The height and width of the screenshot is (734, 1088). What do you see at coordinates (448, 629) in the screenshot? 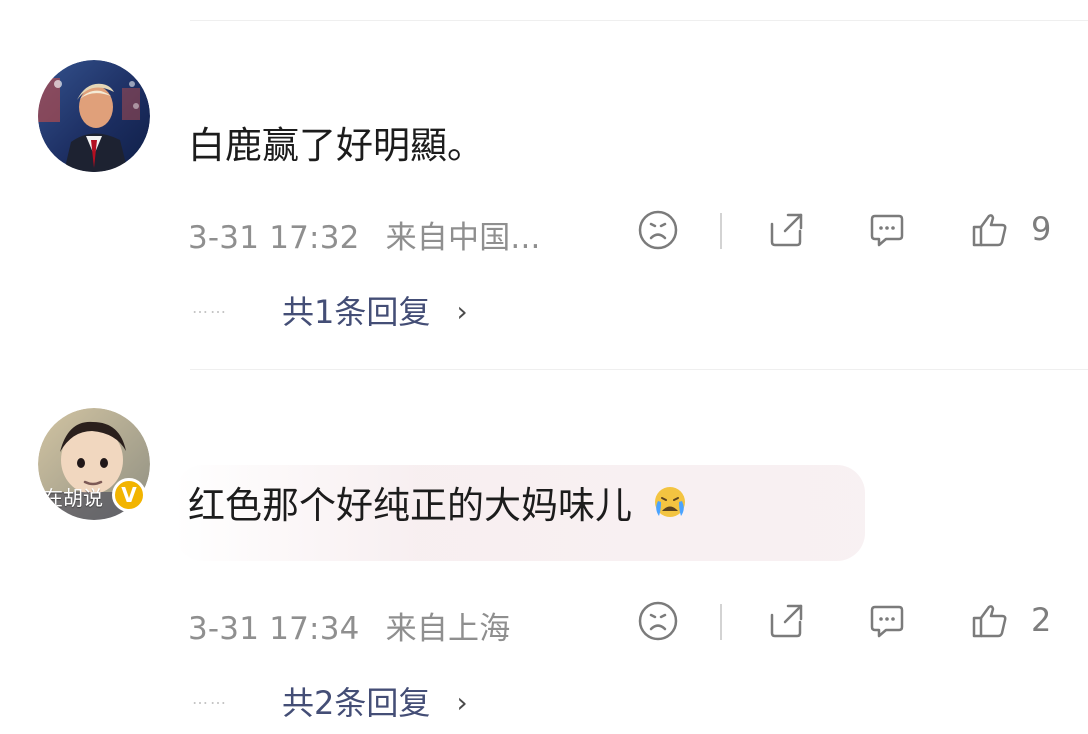
I see `comment-location: 来自上海` at bounding box center [448, 629].